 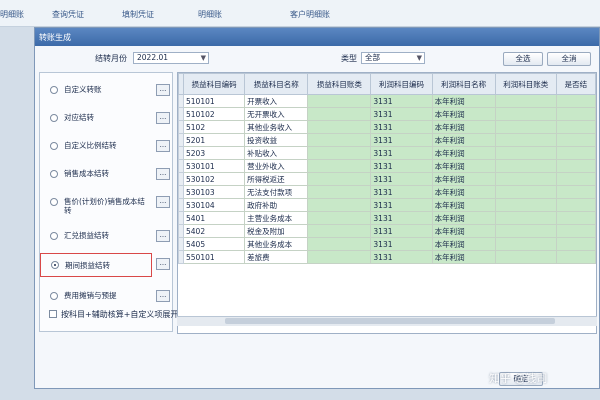 I want to click on clear-all-button: 全消, so click(x=569, y=59).